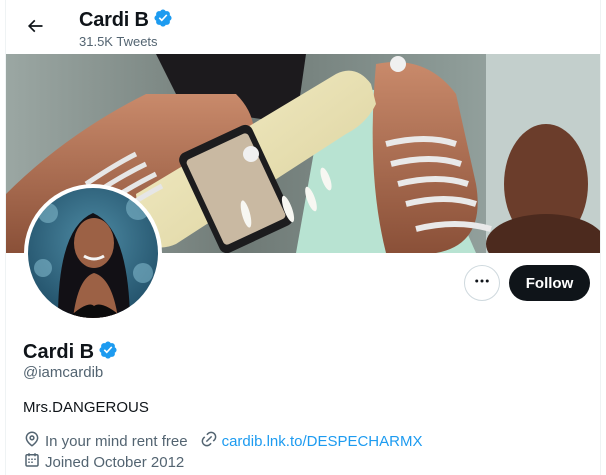  I want to click on link-icon, so click(211, 441).